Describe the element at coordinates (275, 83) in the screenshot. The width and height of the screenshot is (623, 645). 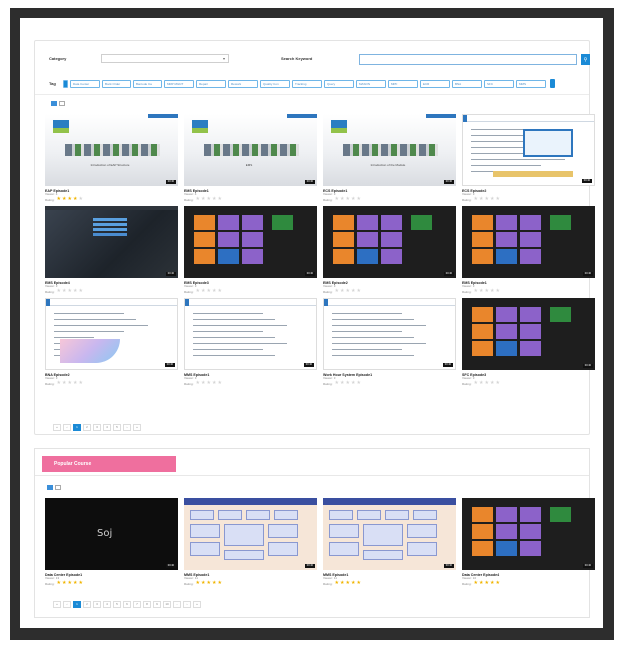
I see `tag-chip: Quality Con` at that location.